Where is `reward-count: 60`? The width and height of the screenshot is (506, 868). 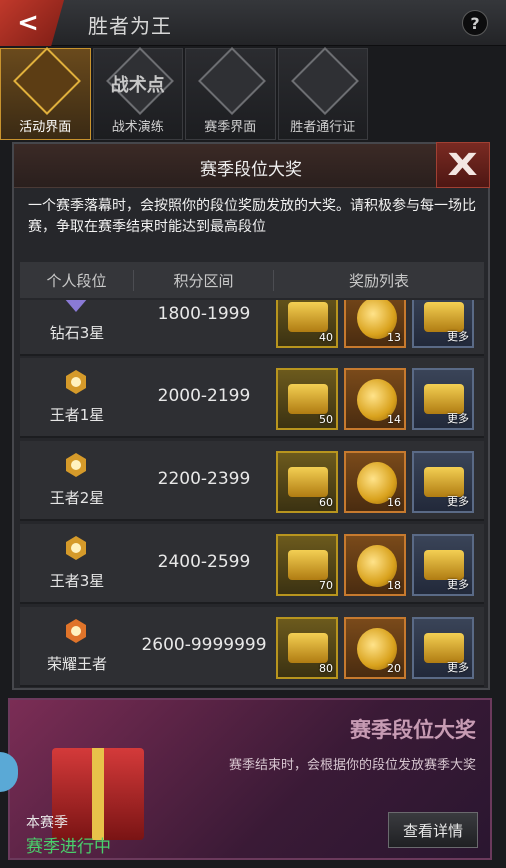 reward-count: 60 is located at coordinates (326, 502).